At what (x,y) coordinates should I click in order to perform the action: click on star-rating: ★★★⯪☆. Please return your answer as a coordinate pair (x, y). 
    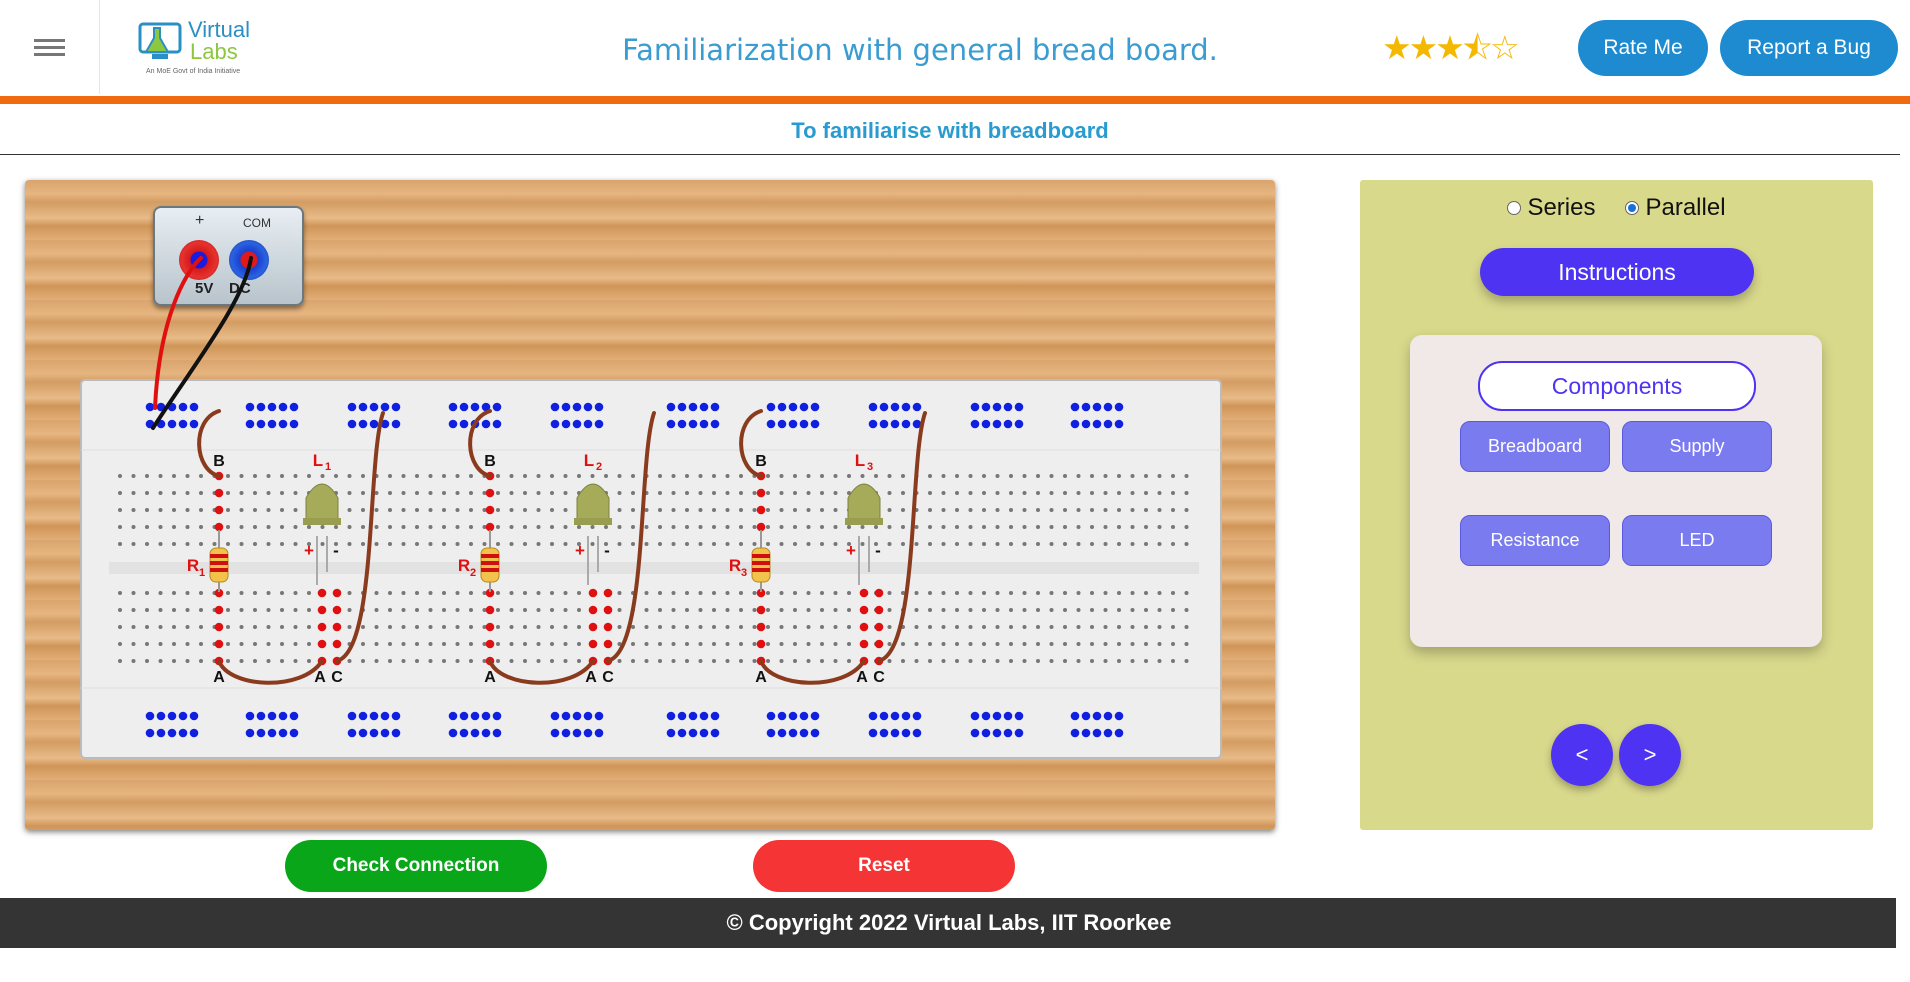
    Looking at the image, I should click on (1451, 52).